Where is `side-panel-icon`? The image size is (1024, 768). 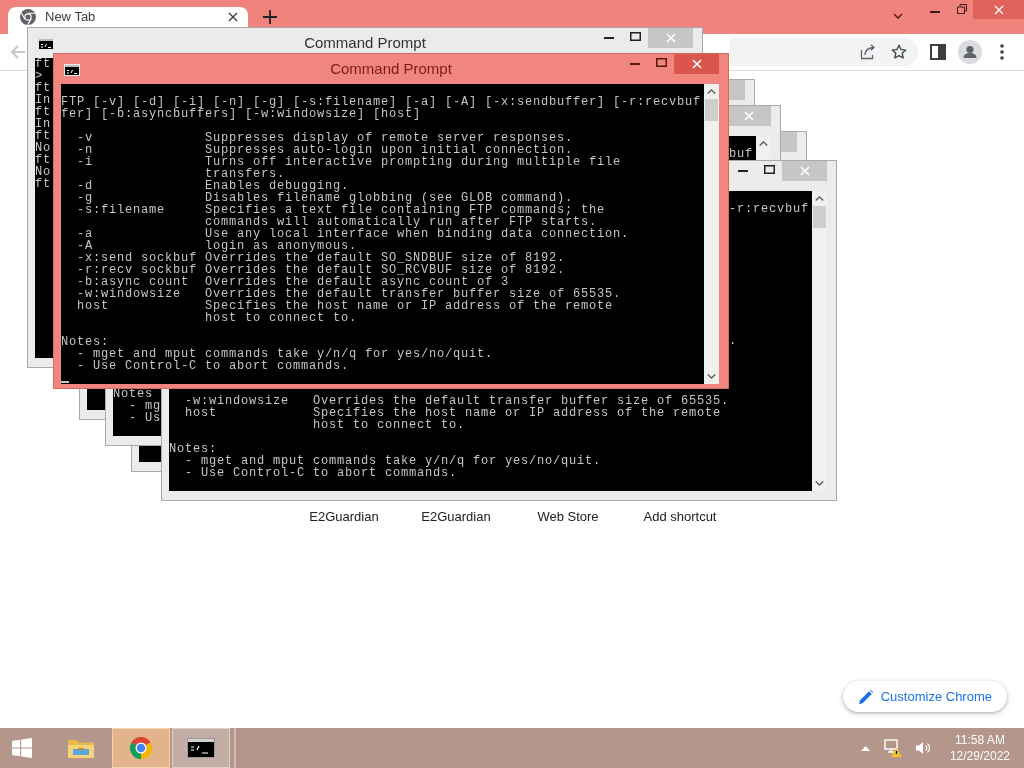
side-panel-icon is located at coordinates (938, 52).